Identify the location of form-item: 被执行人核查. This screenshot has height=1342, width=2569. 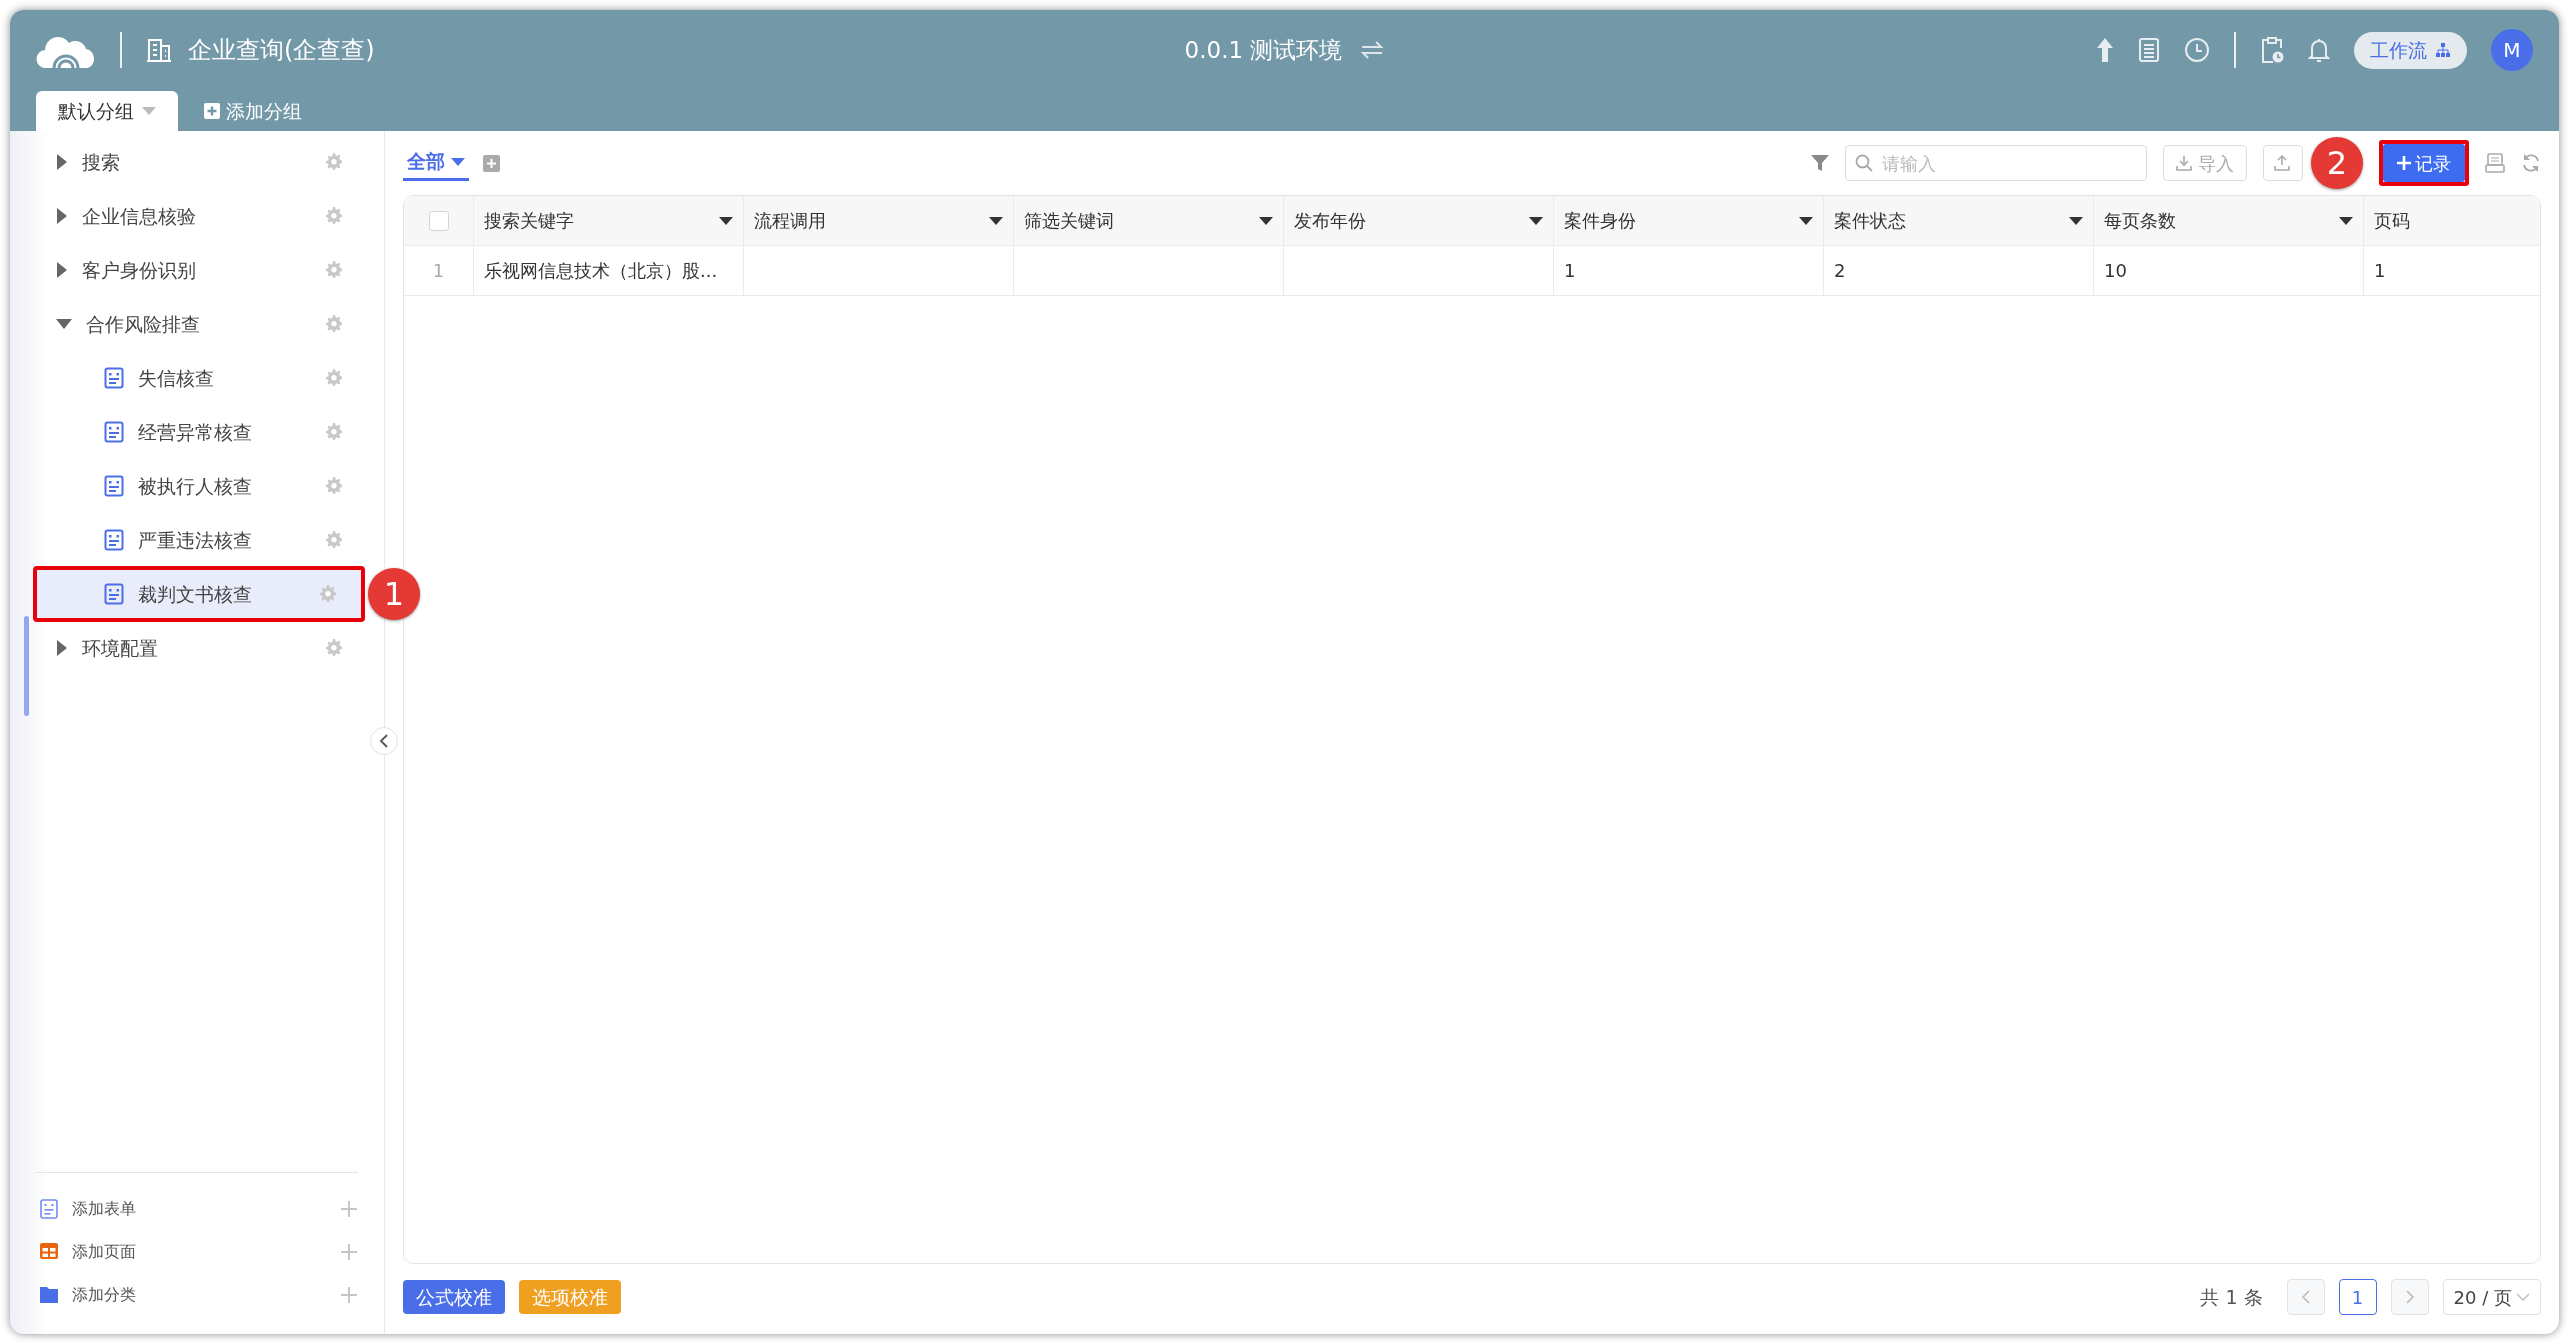
(190, 486).